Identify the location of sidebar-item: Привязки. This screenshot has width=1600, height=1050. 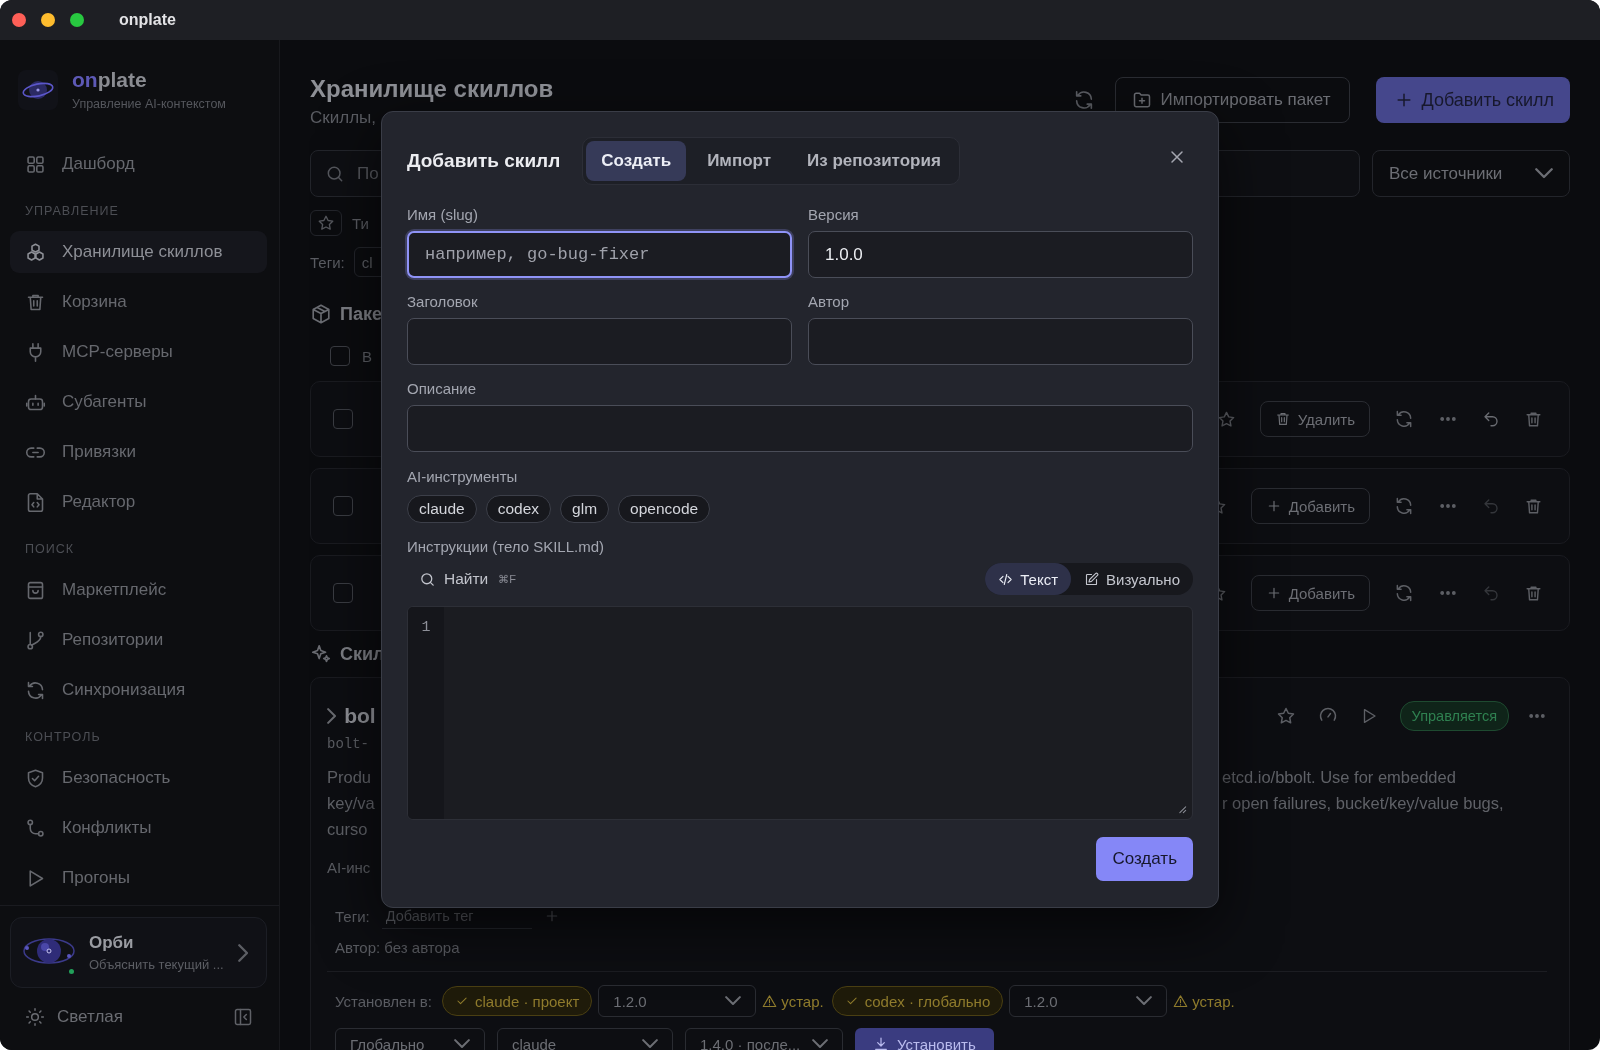
(138, 452).